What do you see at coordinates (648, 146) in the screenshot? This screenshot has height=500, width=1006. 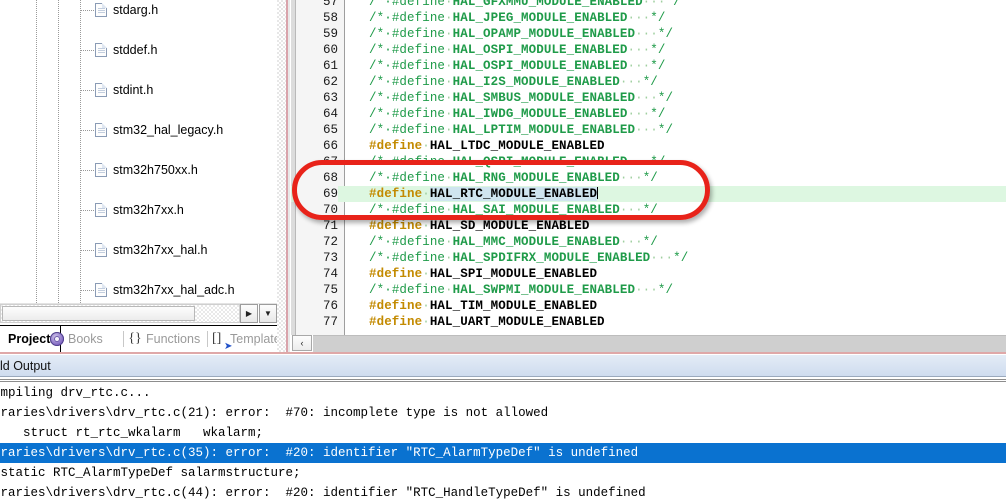 I see `code-line-66: 66 #define·HAL_LTDC_MODULE_ENABLED` at bounding box center [648, 146].